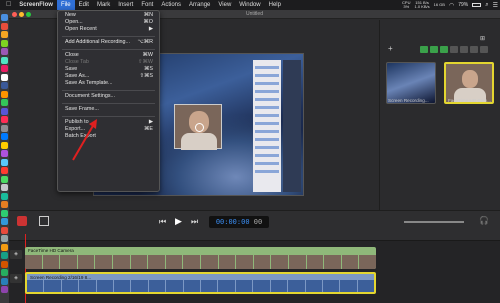 The height and width of the screenshot is (303, 500). What do you see at coordinates (484, 49) in the screenshot?
I see `media-tab` at bounding box center [484, 49].